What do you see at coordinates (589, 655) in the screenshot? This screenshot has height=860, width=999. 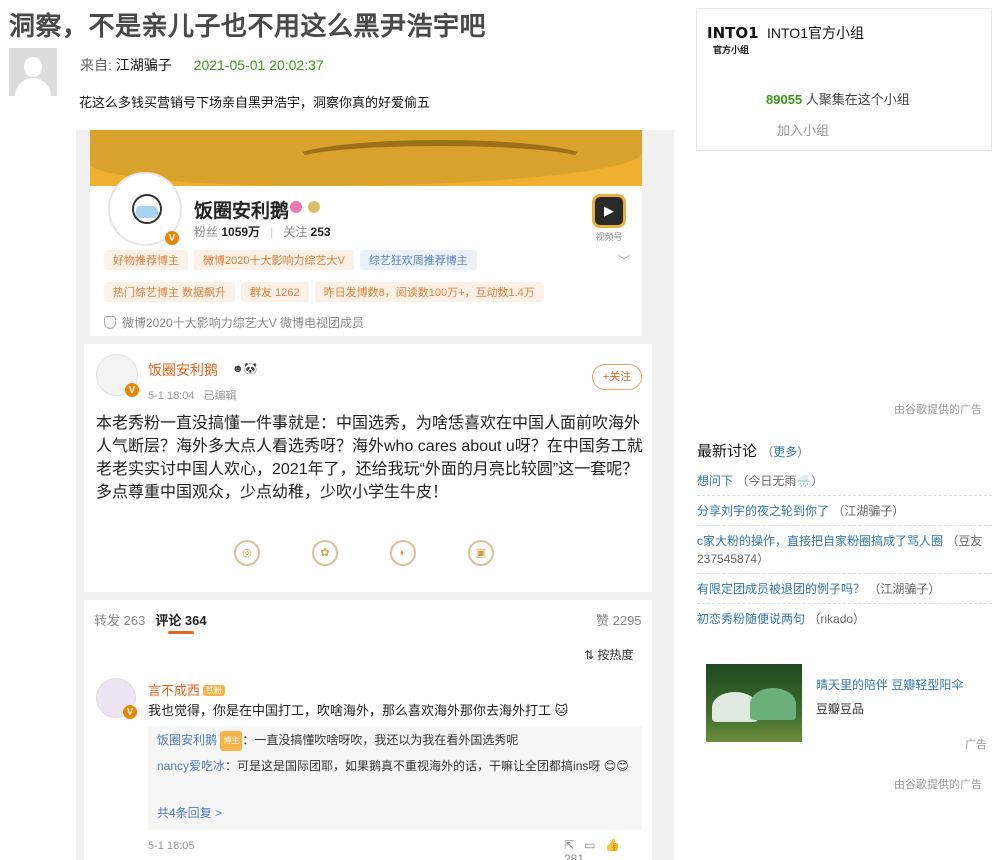 I see `sort-icon: ⇅` at bounding box center [589, 655].